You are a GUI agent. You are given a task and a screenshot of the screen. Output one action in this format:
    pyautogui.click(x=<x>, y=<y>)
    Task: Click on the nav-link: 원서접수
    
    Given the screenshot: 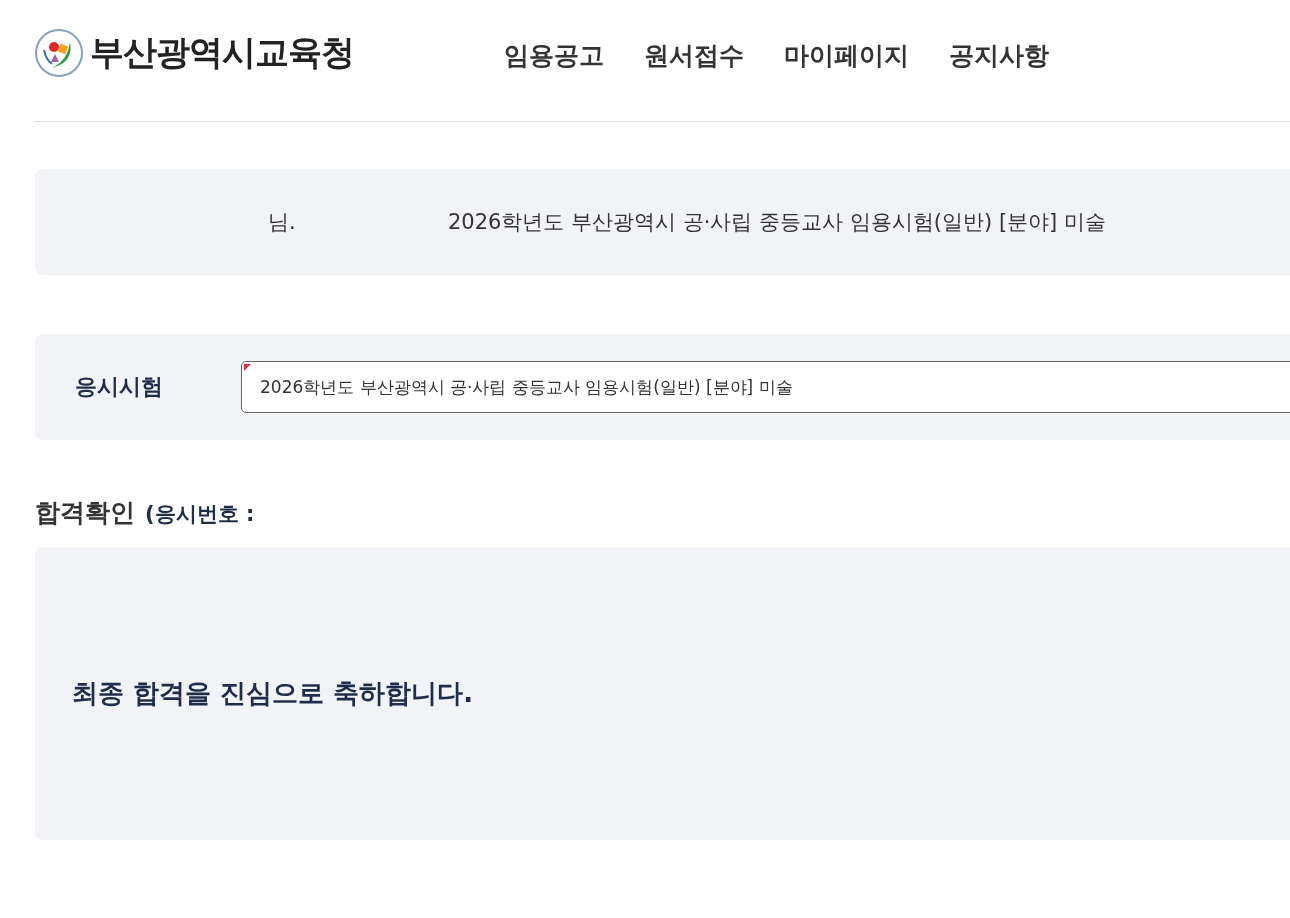 What is the action you would take?
    pyautogui.click(x=694, y=55)
    